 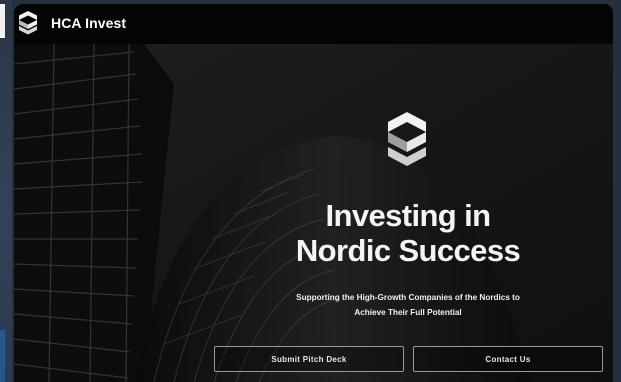 I want to click on hca-hero-logo-icon, so click(x=407, y=139).